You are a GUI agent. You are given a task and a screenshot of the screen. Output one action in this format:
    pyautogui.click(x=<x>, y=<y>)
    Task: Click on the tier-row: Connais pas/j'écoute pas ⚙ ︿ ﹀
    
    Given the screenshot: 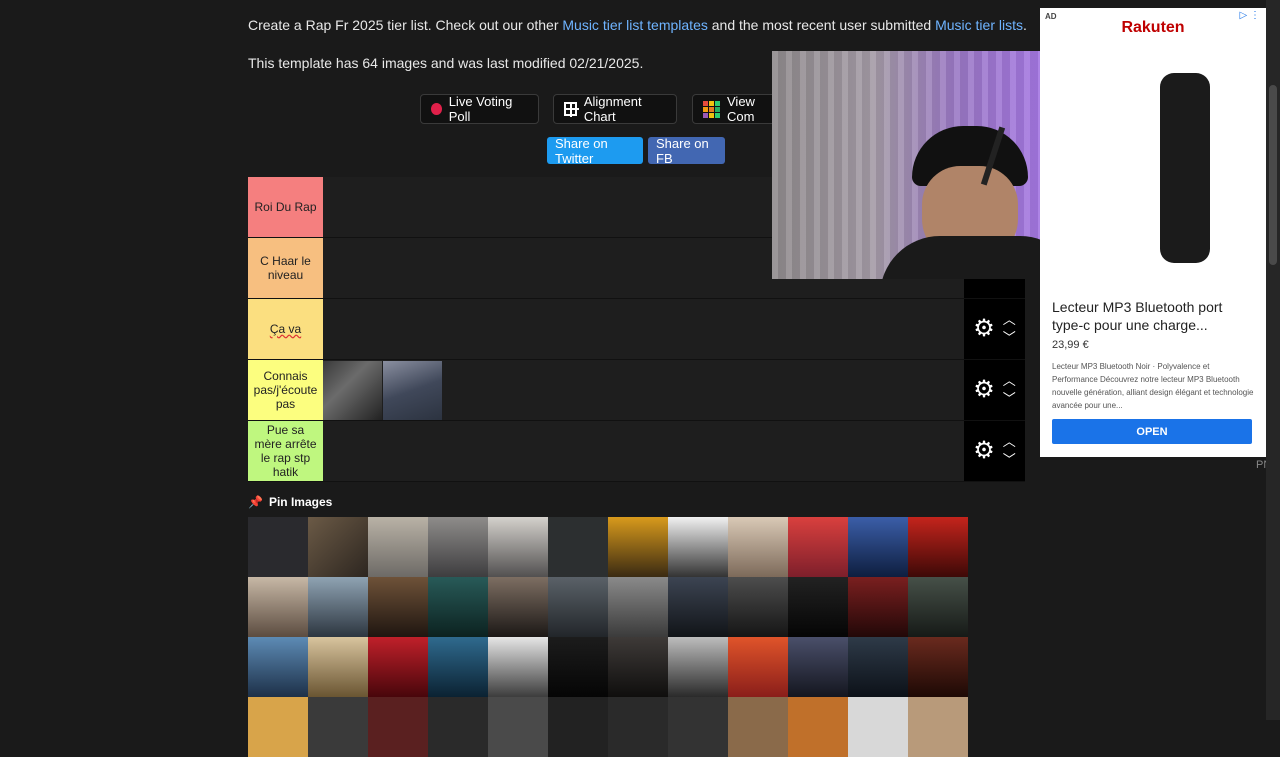 What is the action you would take?
    pyautogui.click(x=636, y=390)
    